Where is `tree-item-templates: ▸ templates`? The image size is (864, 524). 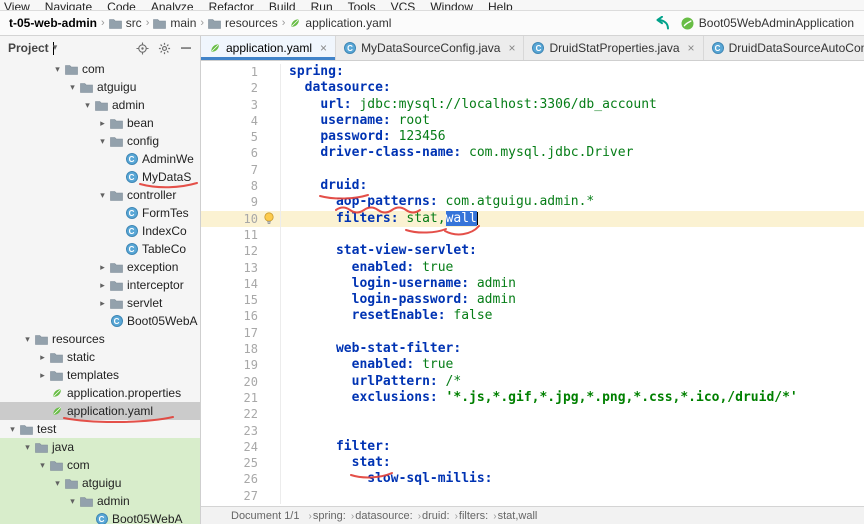
tree-item-templates: ▸ templates is located at coordinates (100, 375).